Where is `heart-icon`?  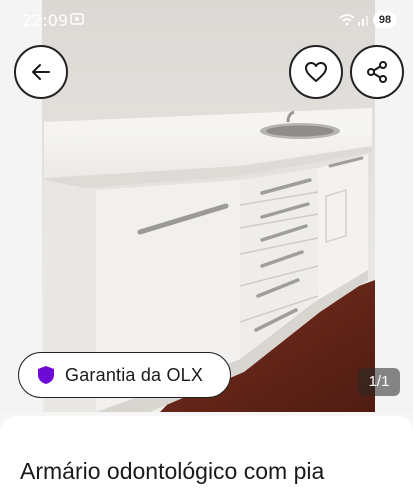 heart-icon is located at coordinates (316, 72).